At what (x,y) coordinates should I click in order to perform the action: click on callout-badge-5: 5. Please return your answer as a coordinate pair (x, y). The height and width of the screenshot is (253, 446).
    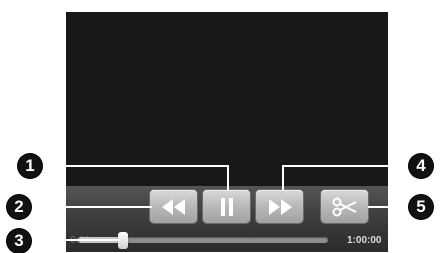
    Looking at the image, I should click on (421, 207).